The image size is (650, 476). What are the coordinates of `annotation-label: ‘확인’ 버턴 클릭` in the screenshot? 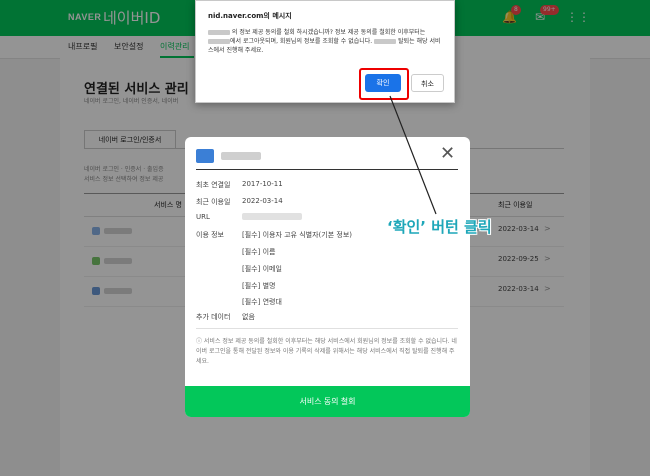 It's located at (439, 227).